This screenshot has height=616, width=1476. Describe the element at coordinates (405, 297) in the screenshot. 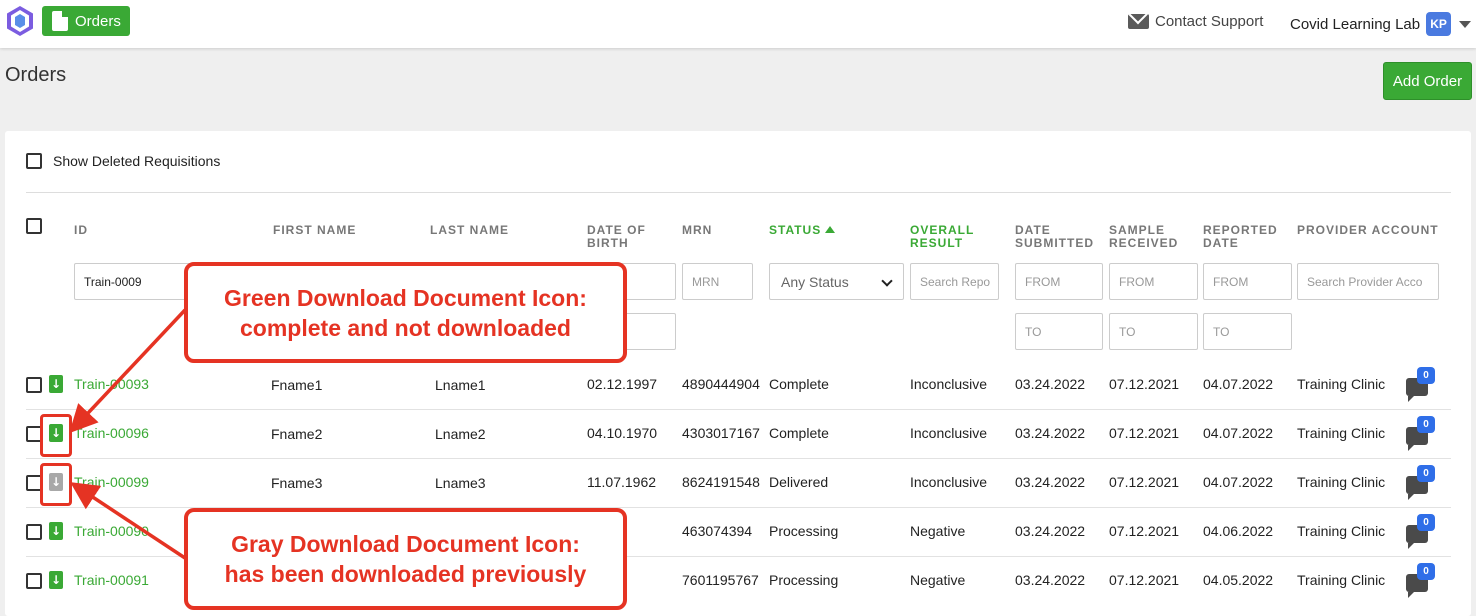

I see `callout-green-line1: Green Download Document Icon:` at that location.